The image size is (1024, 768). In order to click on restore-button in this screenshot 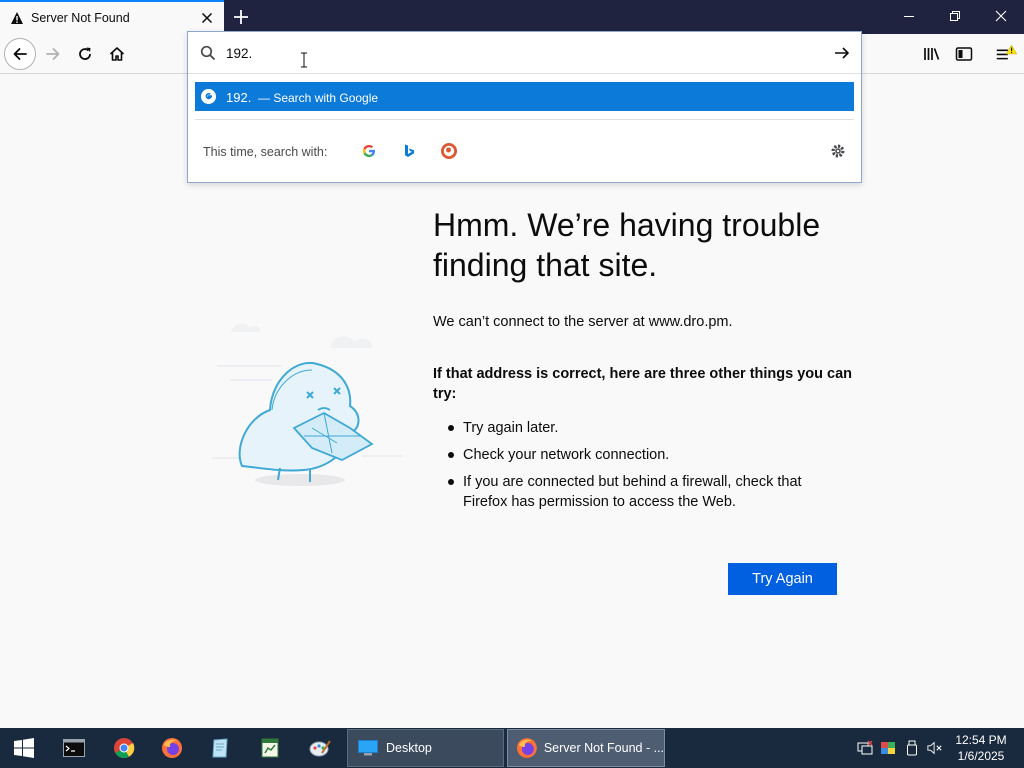, I will do `click(955, 16)`.